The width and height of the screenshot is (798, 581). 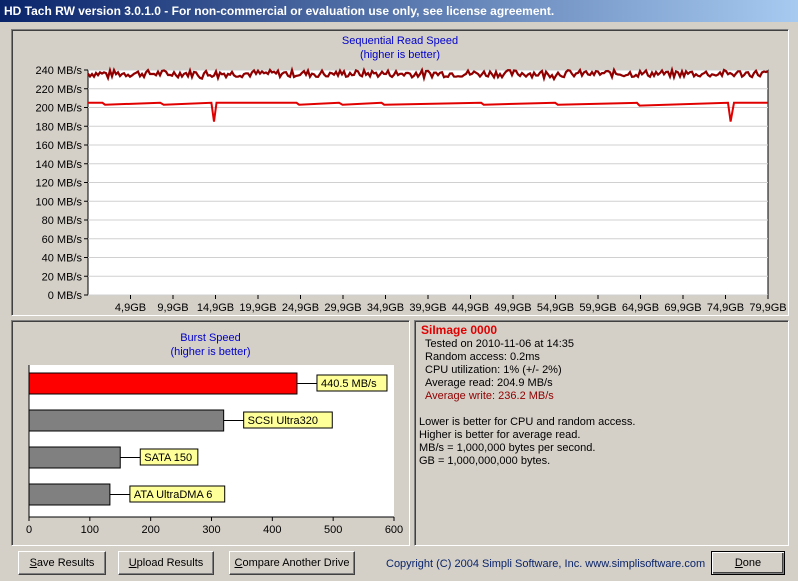 What do you see at coordinates (493, 370) in the screenshot?
I see `cpu-utilization: CPU utilization: 1% (+/- 2%)` at bounding box center [493, 370].